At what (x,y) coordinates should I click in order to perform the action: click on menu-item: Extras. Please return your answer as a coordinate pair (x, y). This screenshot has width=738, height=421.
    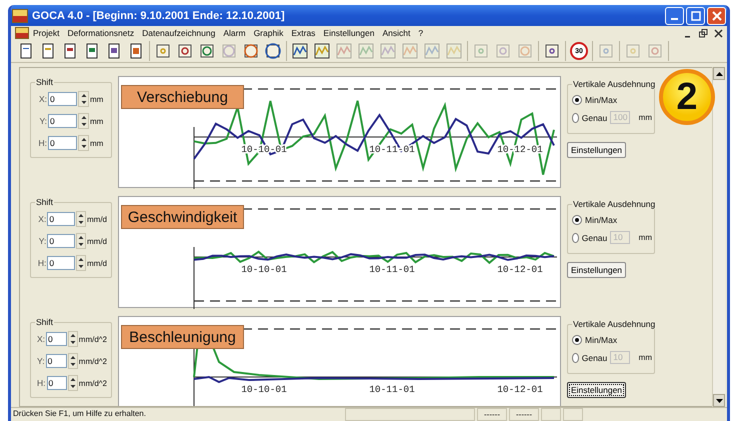
    Looking at the image, I should click on (303, 33).